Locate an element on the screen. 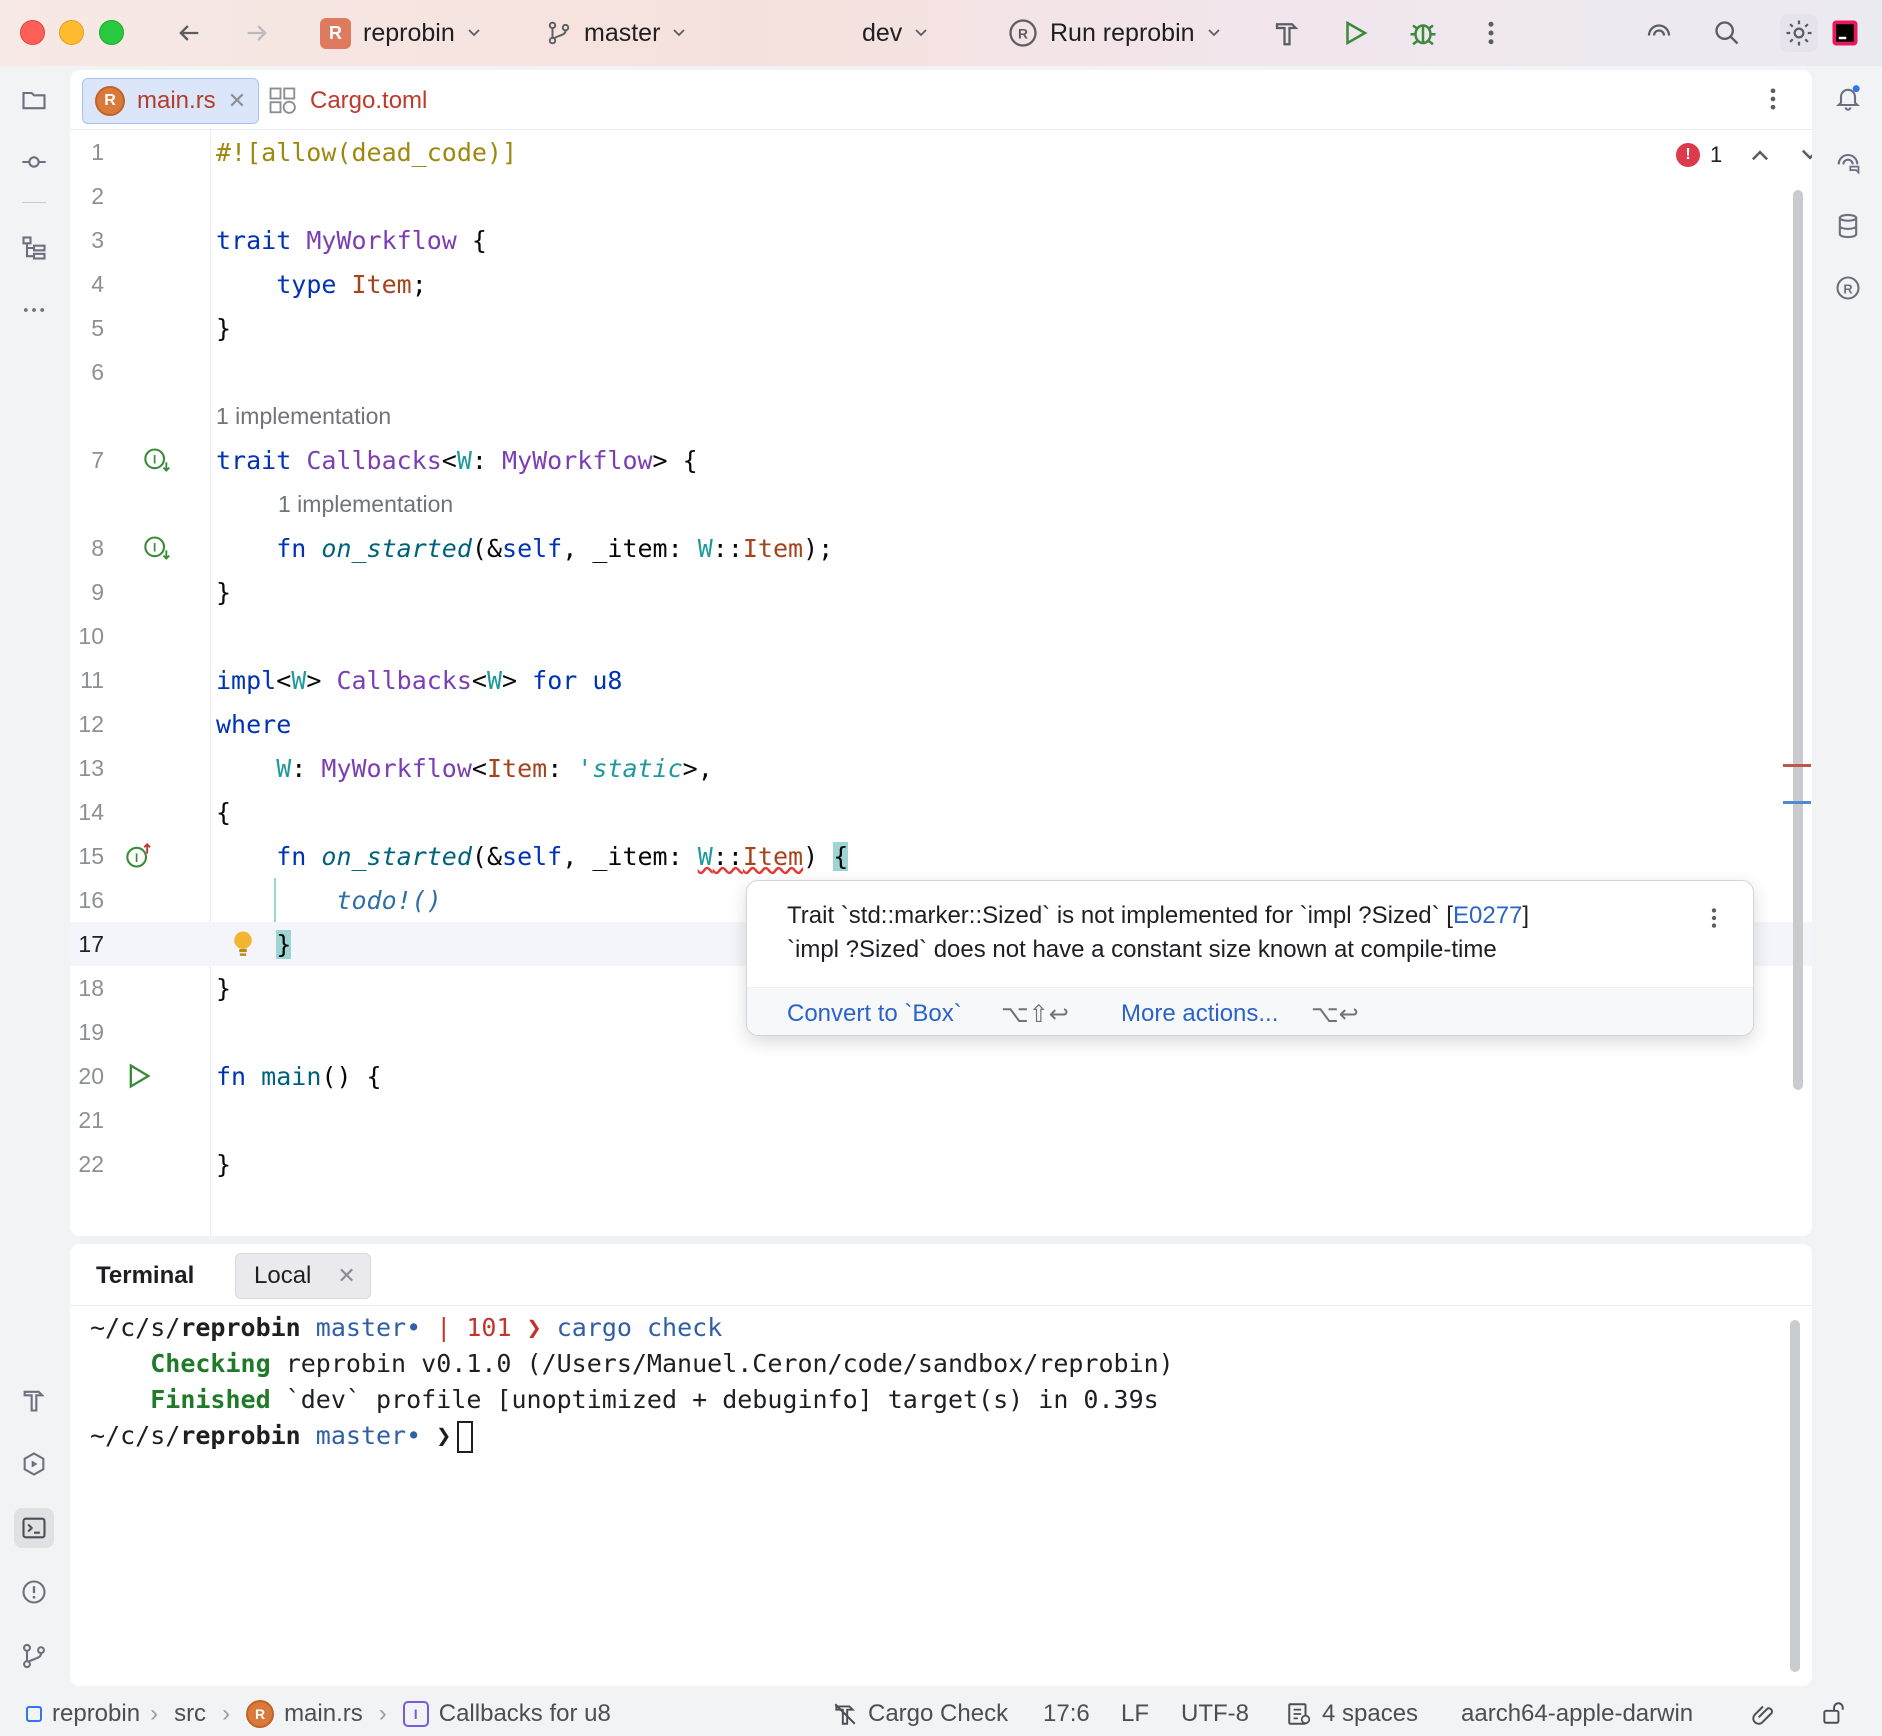 The height and width of the screenshot is (1736, 1882). cargo-file-icon is located at coordinates (282, 100).